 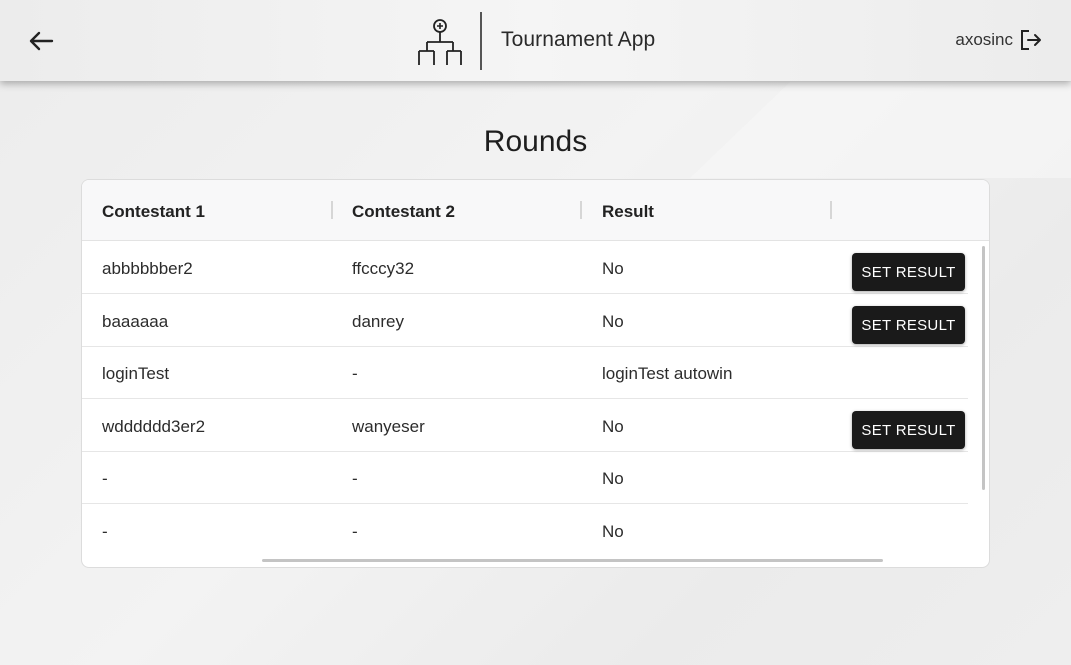 I want to click on contestant-2-cell: danrey, so click(x=378, y=321).